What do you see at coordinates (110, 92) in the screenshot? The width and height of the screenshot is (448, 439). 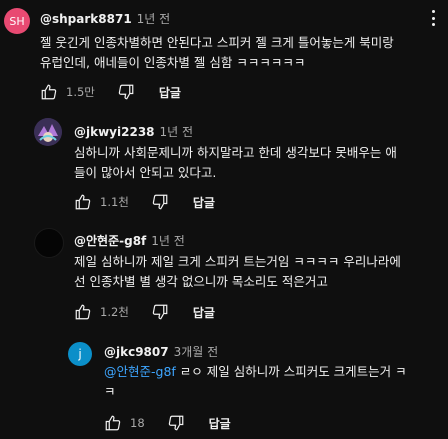 I see `comment-actions: 1.5만 답글` at bounding box center [110, 92].